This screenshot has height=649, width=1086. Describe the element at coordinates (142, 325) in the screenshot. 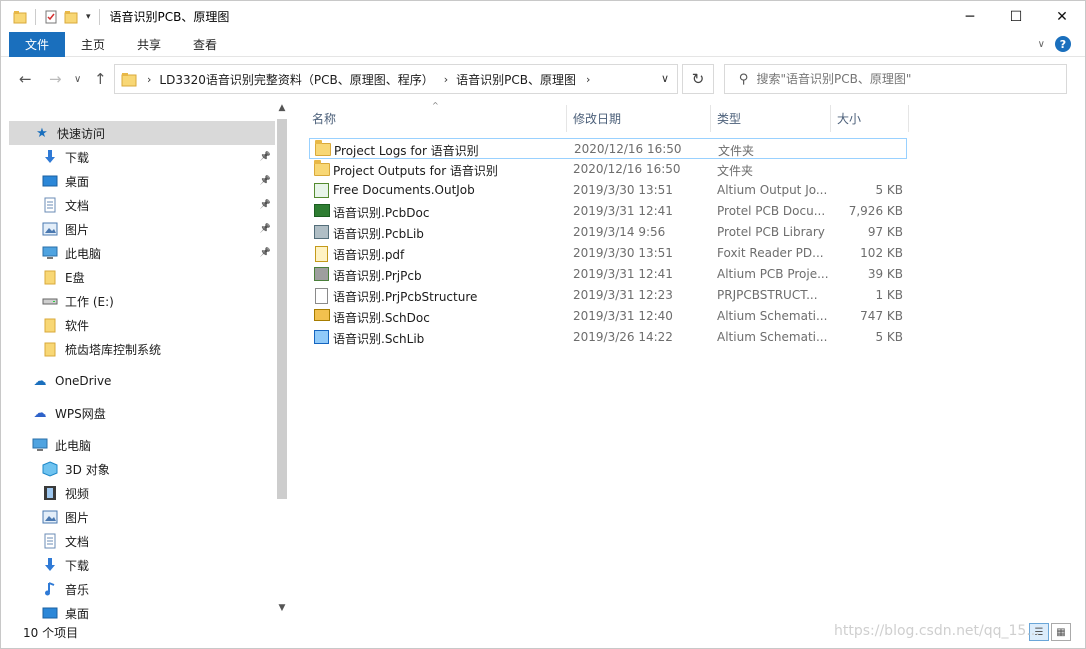

I see `nav-quick-item: 软件` at that location.